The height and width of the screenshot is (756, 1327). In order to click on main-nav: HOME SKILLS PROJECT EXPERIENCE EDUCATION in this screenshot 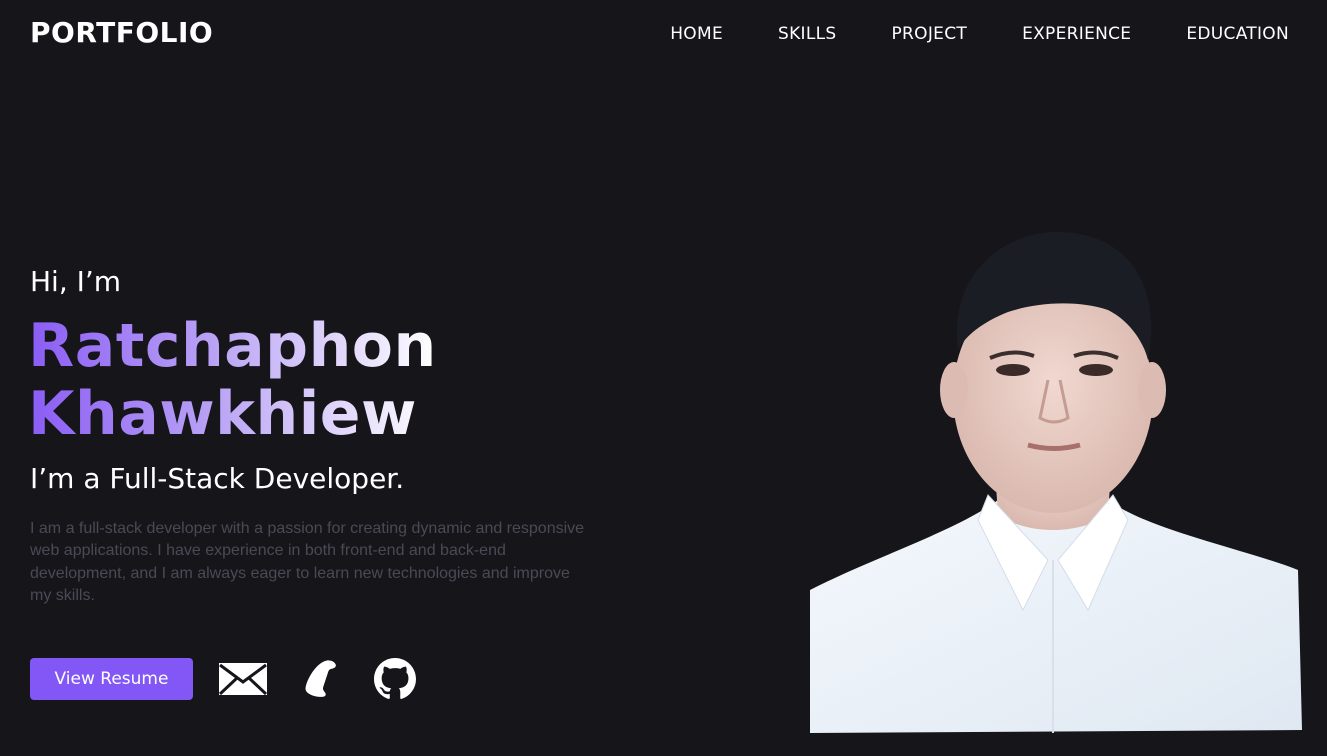, I will do `click(952, 34)`.